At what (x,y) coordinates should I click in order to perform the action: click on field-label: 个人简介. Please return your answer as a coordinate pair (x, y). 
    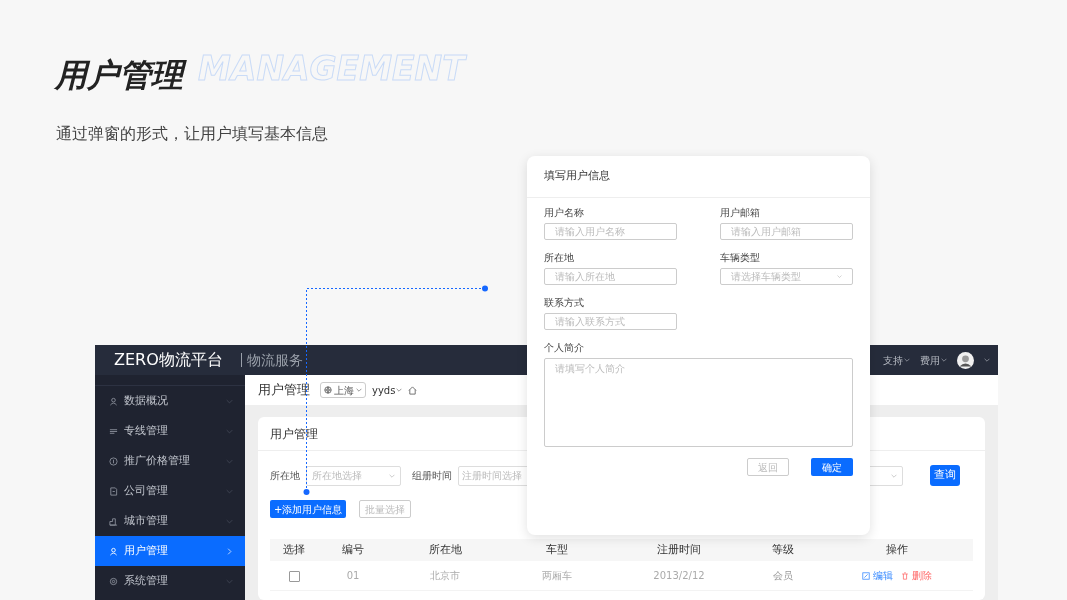
    Looking at the image, I should click on (564, 348).